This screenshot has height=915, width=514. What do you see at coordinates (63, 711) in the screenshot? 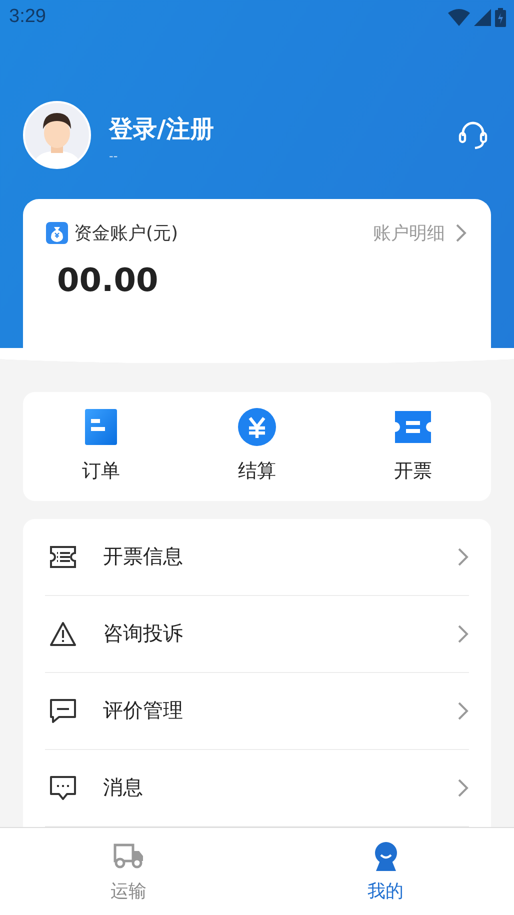
I see `comment-icon` at bounding box center [63, 711].